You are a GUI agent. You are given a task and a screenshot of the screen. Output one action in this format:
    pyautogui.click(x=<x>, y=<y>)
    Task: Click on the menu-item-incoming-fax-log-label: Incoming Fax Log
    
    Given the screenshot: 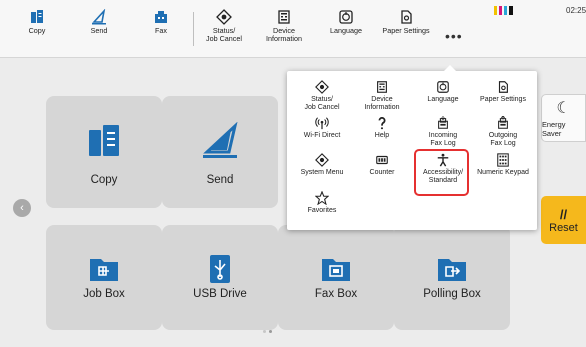 What is the action you would take?
    pyautogui.click(x=443, y=139)
    